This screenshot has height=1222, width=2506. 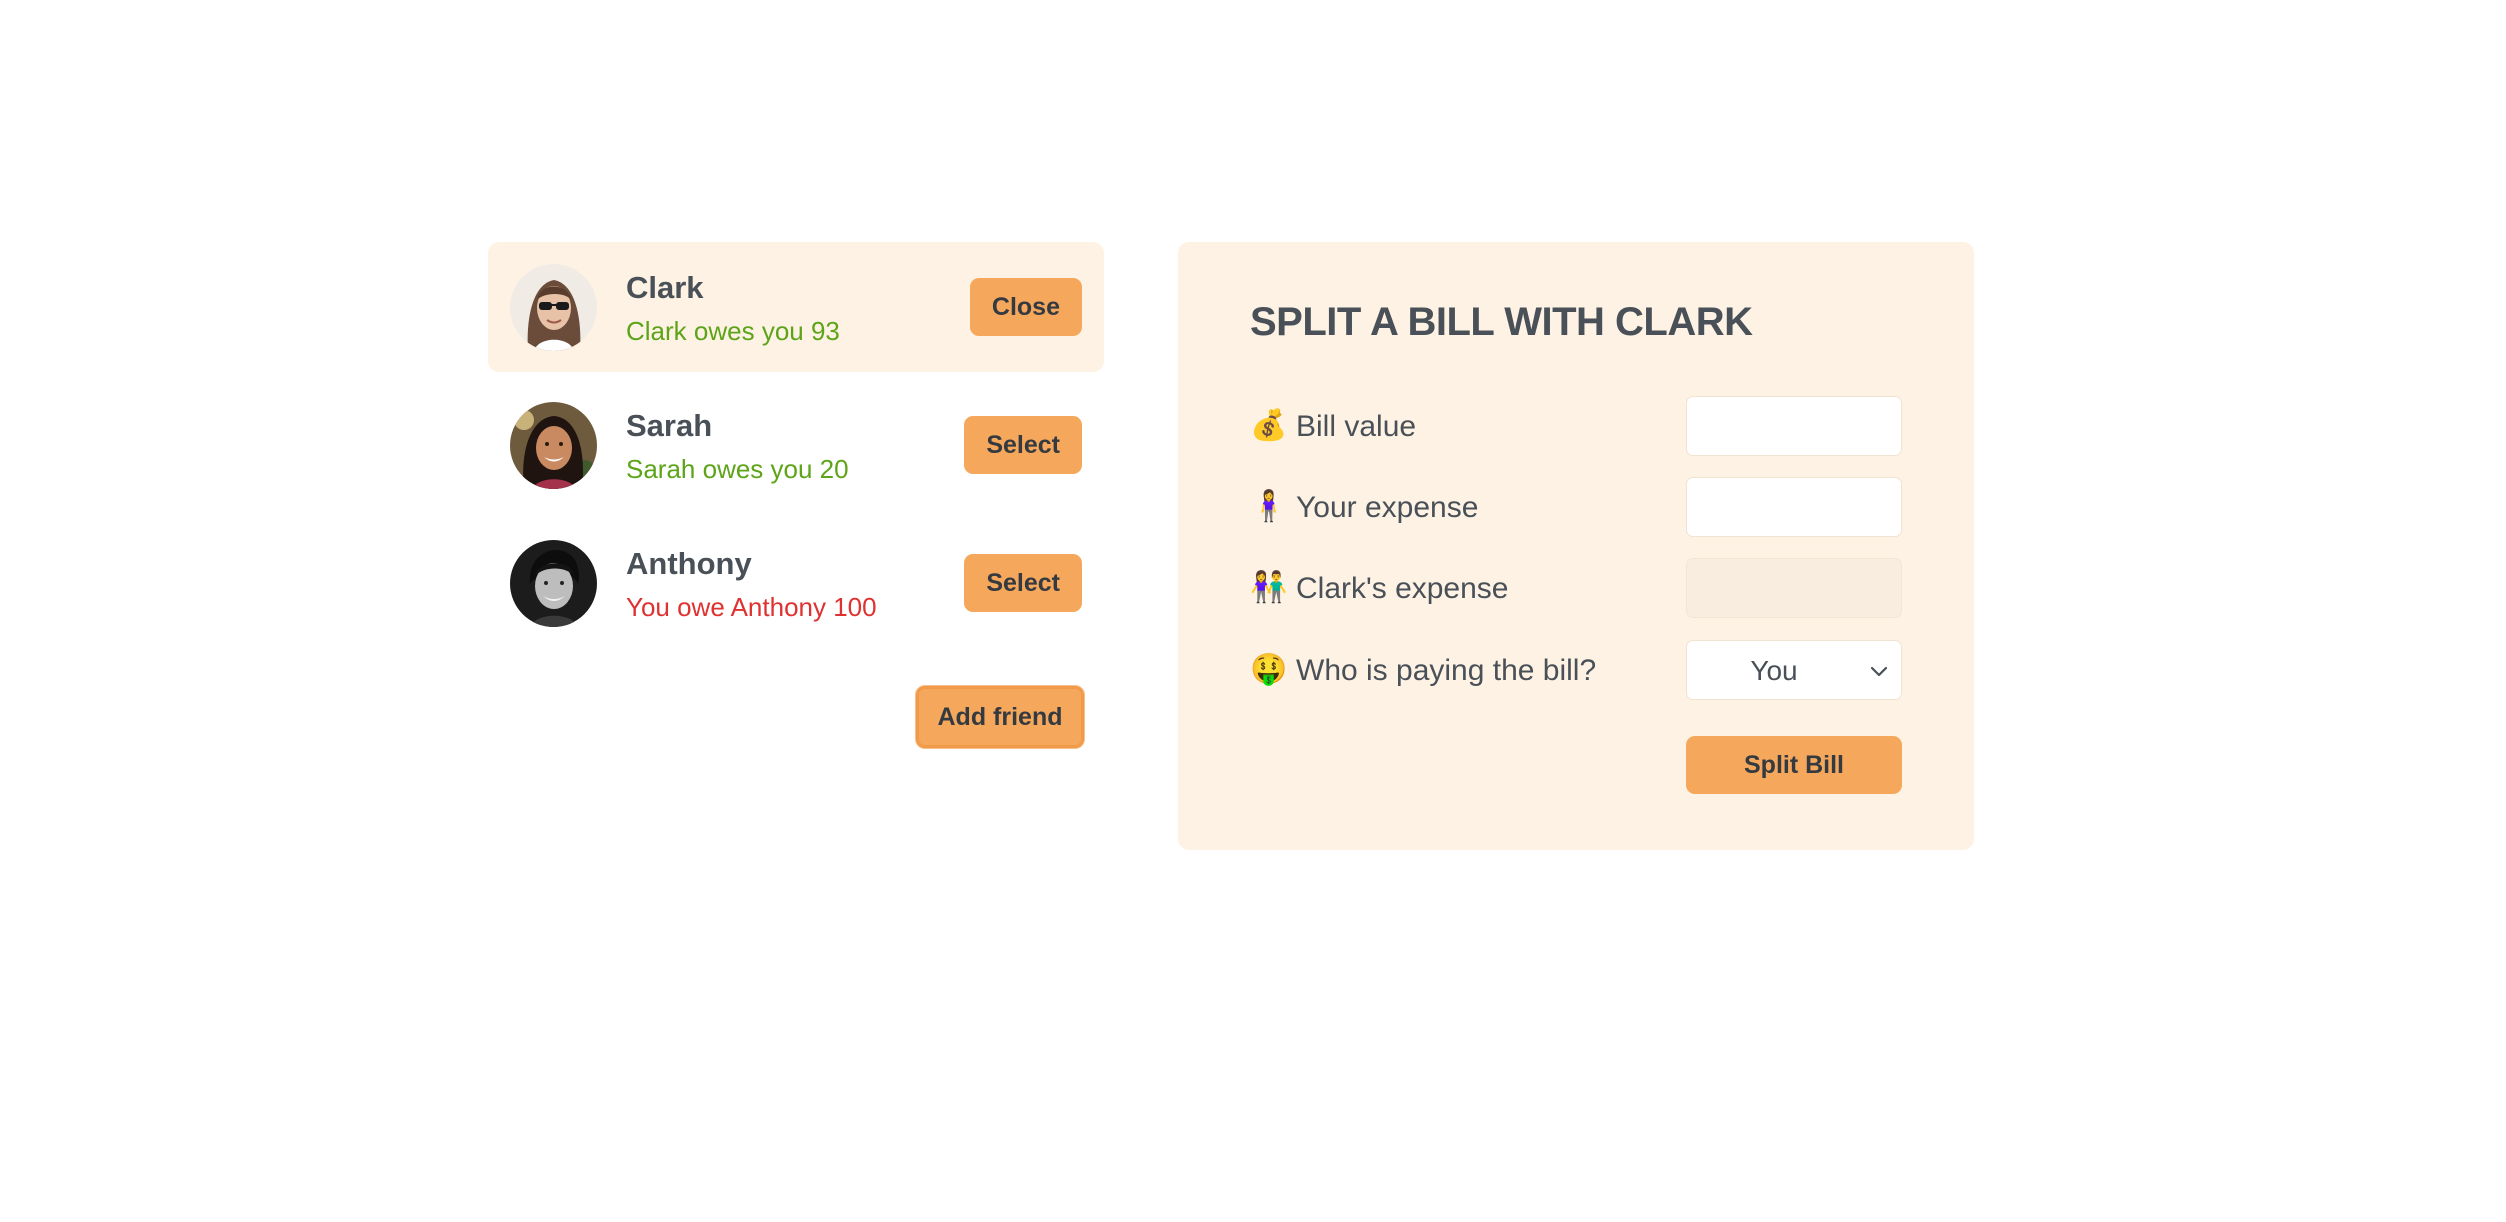 What do you see at coordinates (1794, 765) in the screenshot?
I see `split-bill-button: Split Bill` at bounding box center [1794, 765].